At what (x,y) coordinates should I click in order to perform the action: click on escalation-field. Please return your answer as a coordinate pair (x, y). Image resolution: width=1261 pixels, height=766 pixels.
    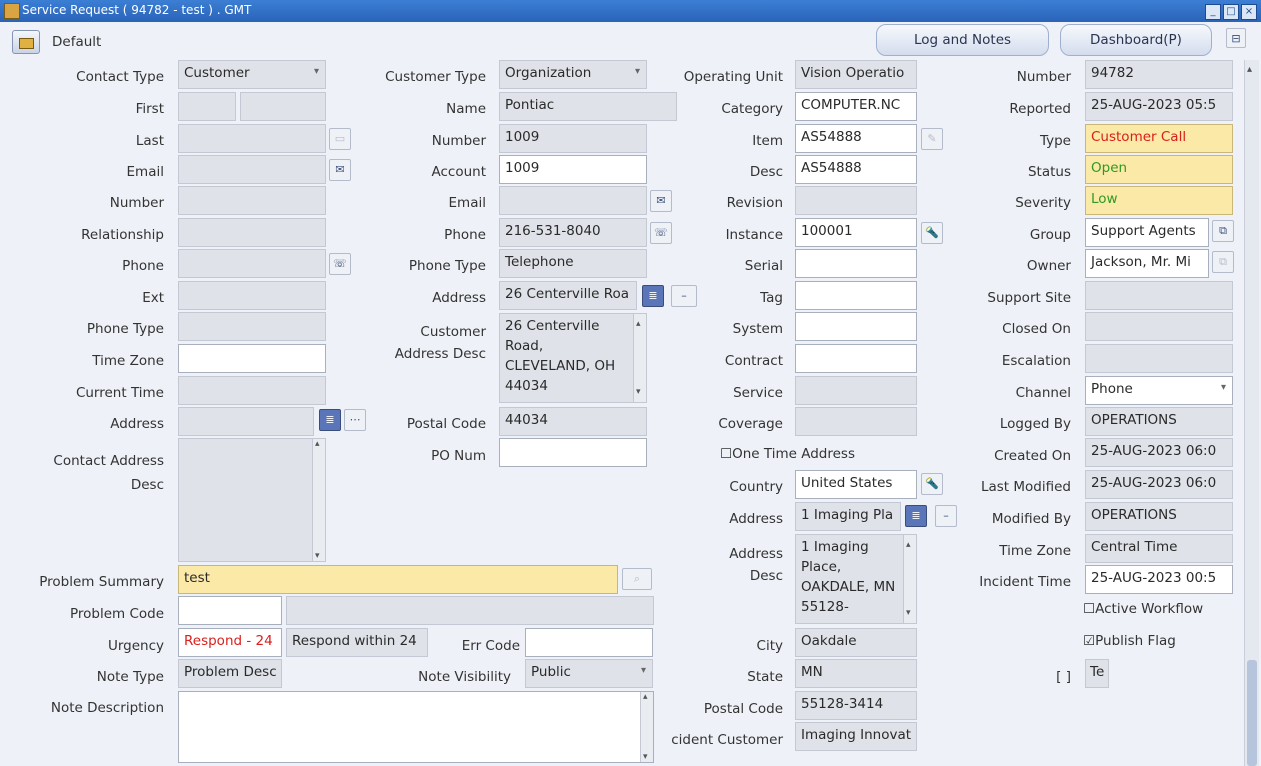
    Looking at the image, I should click on (1159, 358).